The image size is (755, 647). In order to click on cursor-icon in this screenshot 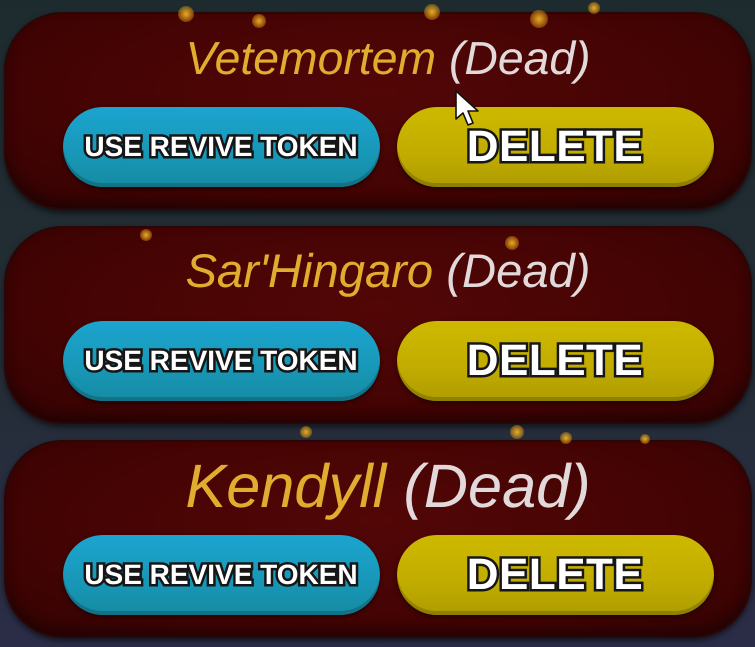, I will do `click(467, 108)`.